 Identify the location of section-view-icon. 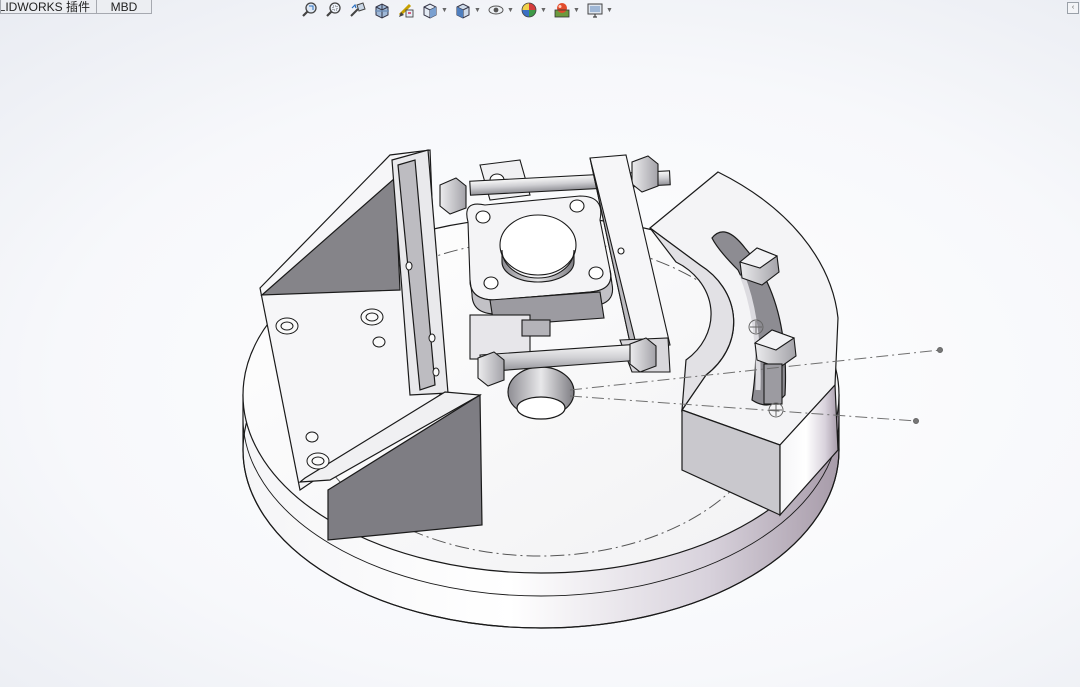
(382, 11).